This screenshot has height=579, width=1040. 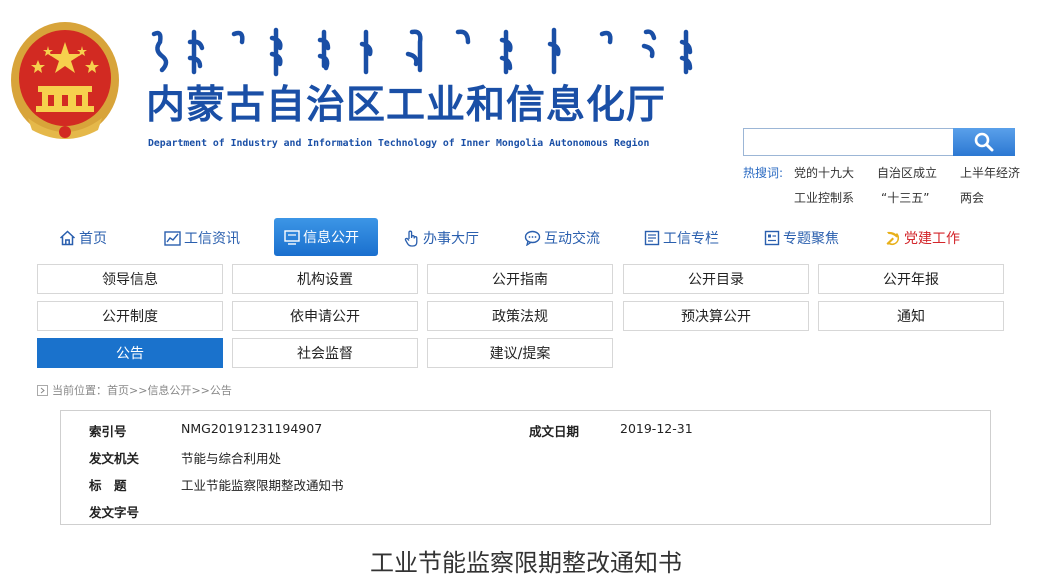 What do you see at coordinates (108, 485) in the screenshot?
I see `subject-label: 标 题` at bounding box center [108, 485].